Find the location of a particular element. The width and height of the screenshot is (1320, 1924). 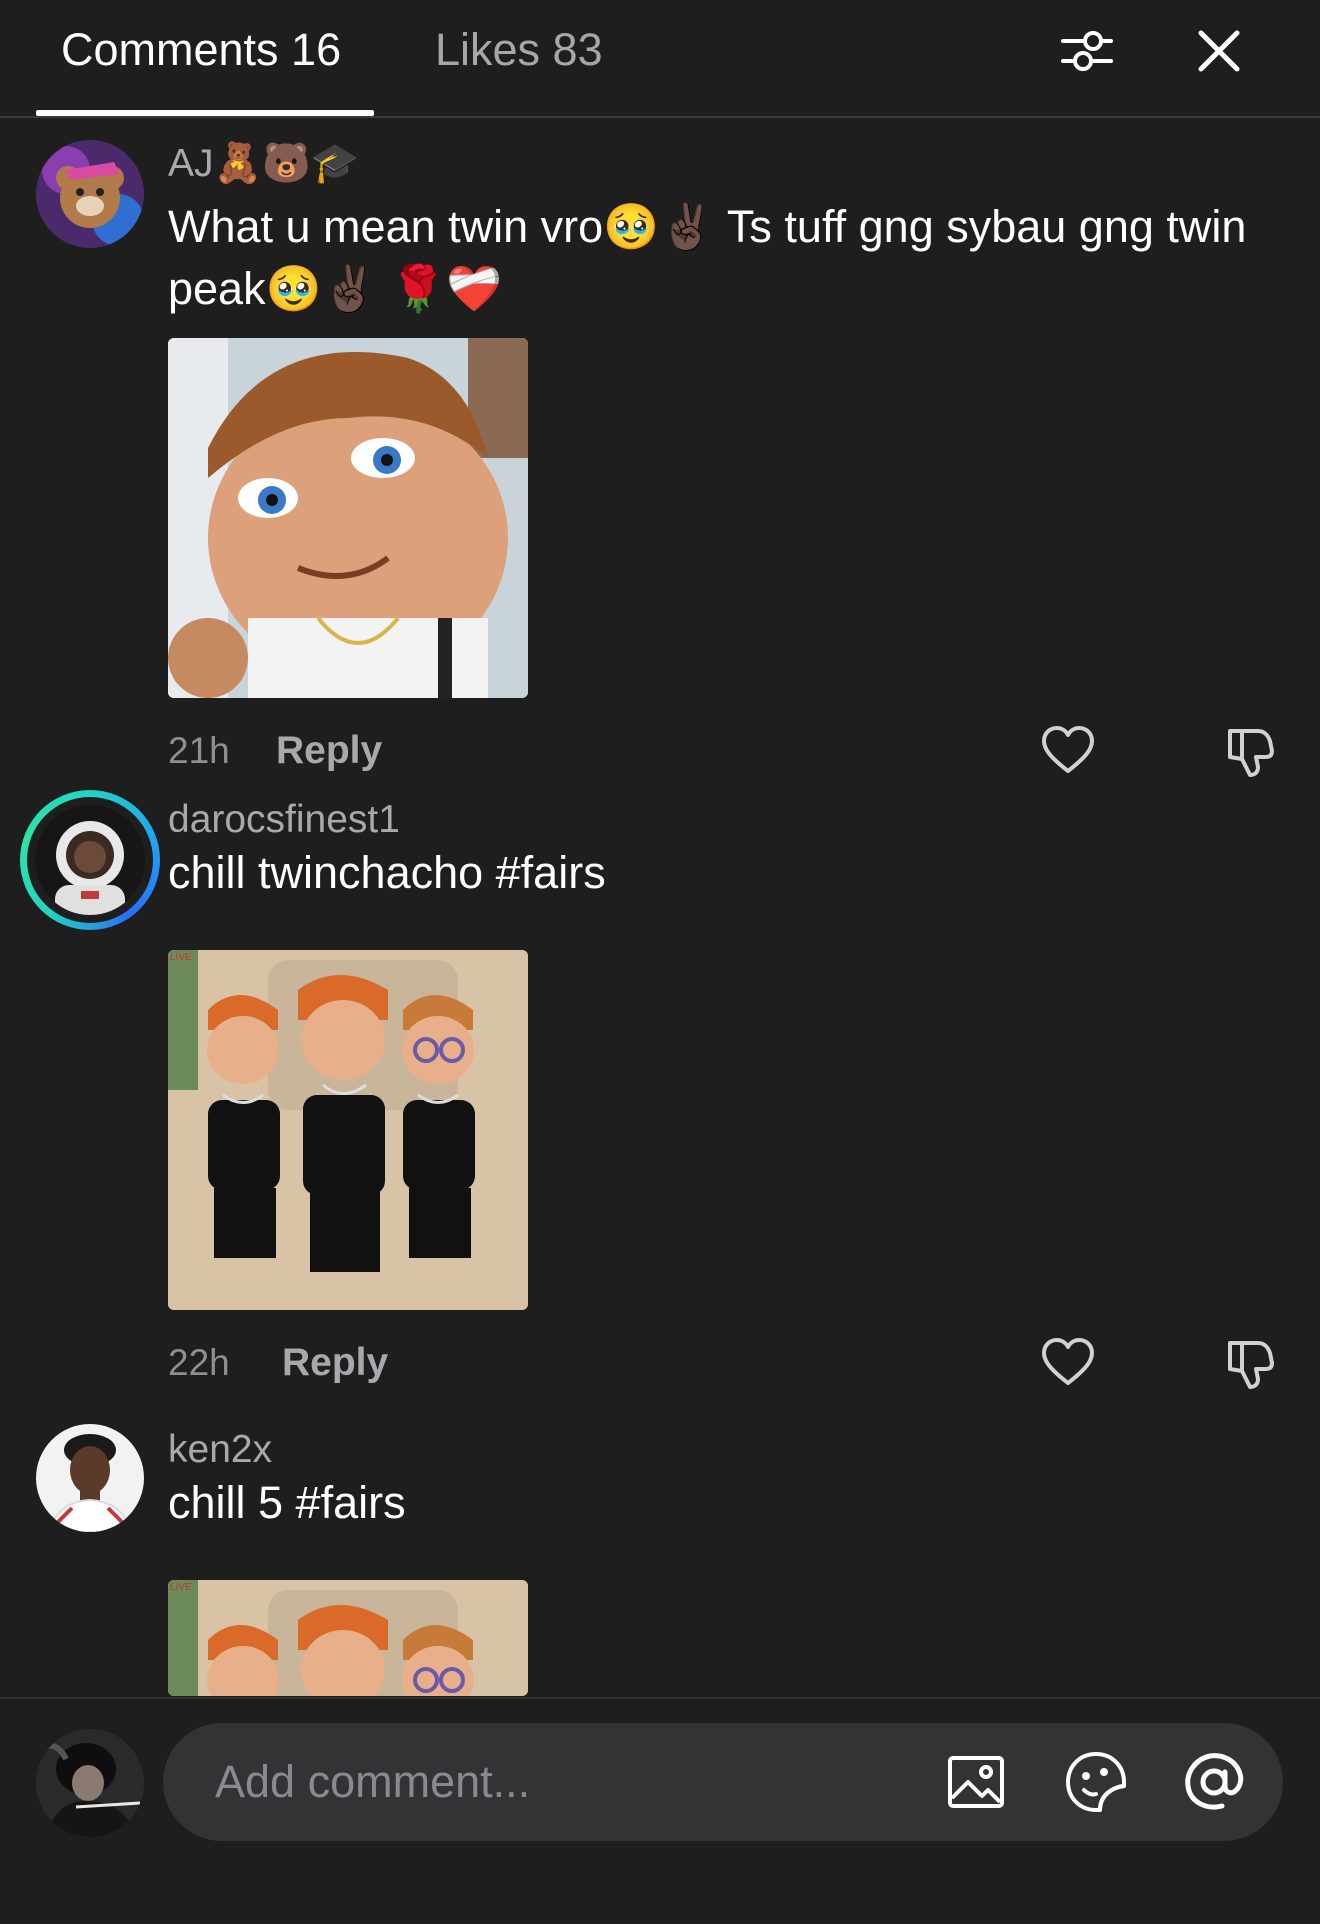

active-tab-indicator is located at coordinates (205, 113).